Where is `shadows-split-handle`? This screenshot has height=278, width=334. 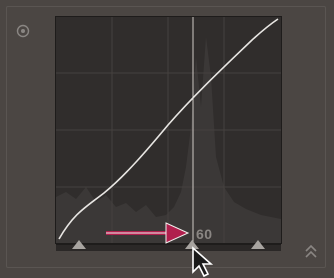 shadows-split-handle is located at coordinates (79, 244).